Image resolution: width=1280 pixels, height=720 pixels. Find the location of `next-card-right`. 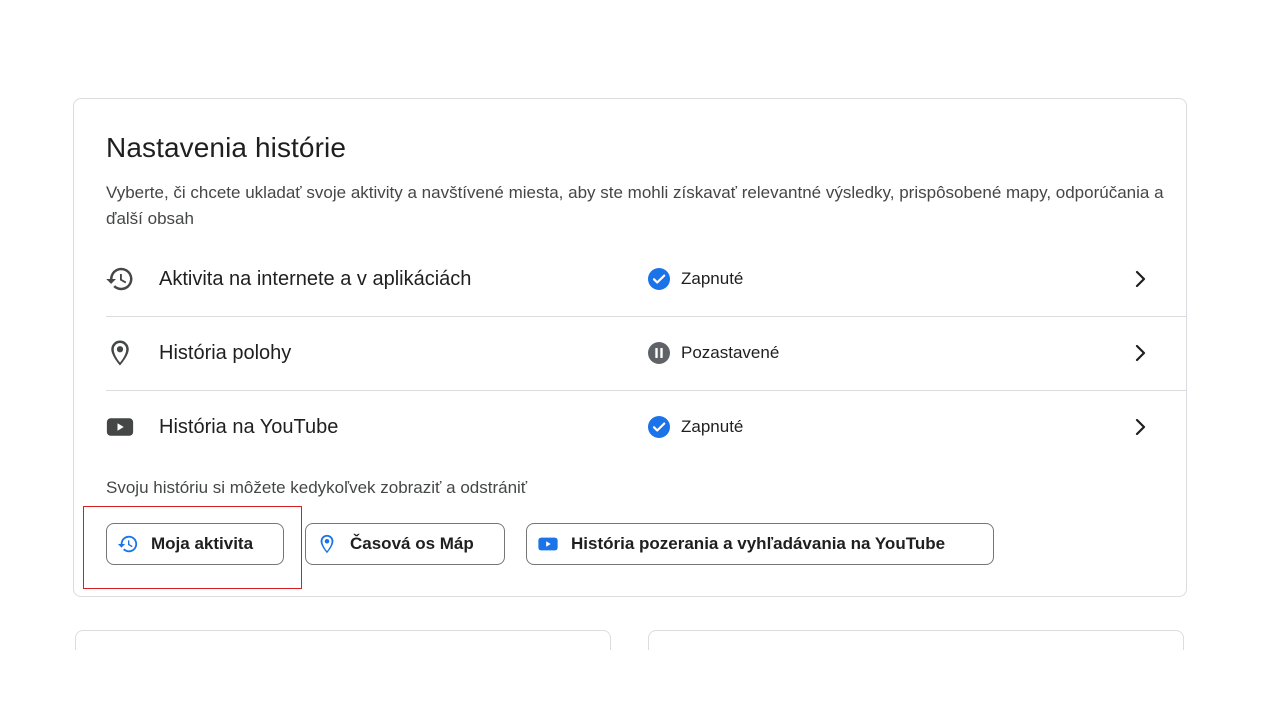

next-card-right is located at coordinates (916, 640).